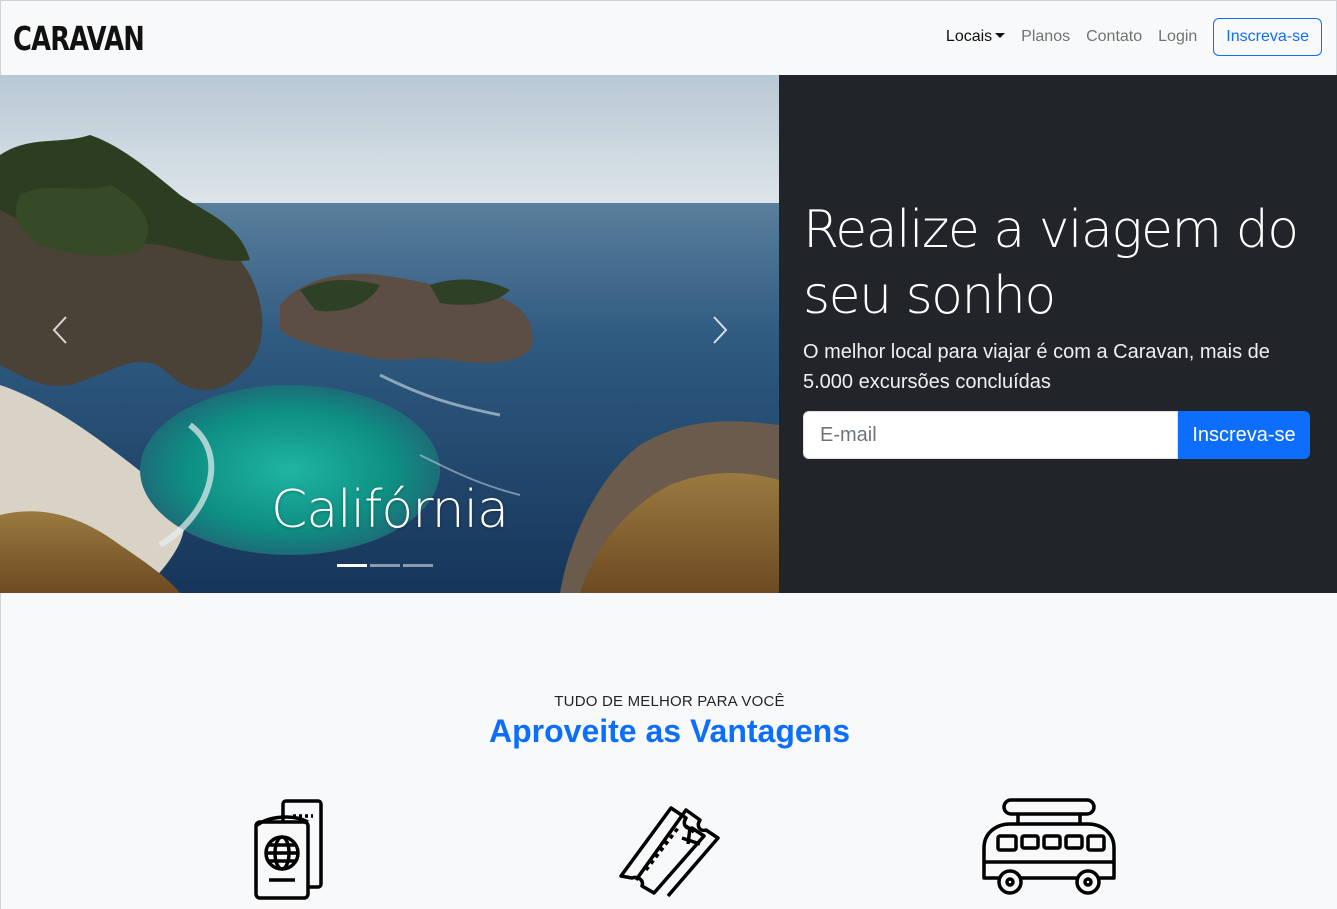 The width and height of the screenshot is (1337, 909). What do you see at coordinates (720, 330) in the screenshot?
I see `carousel-next-icon` at bounding box center [720, 330].